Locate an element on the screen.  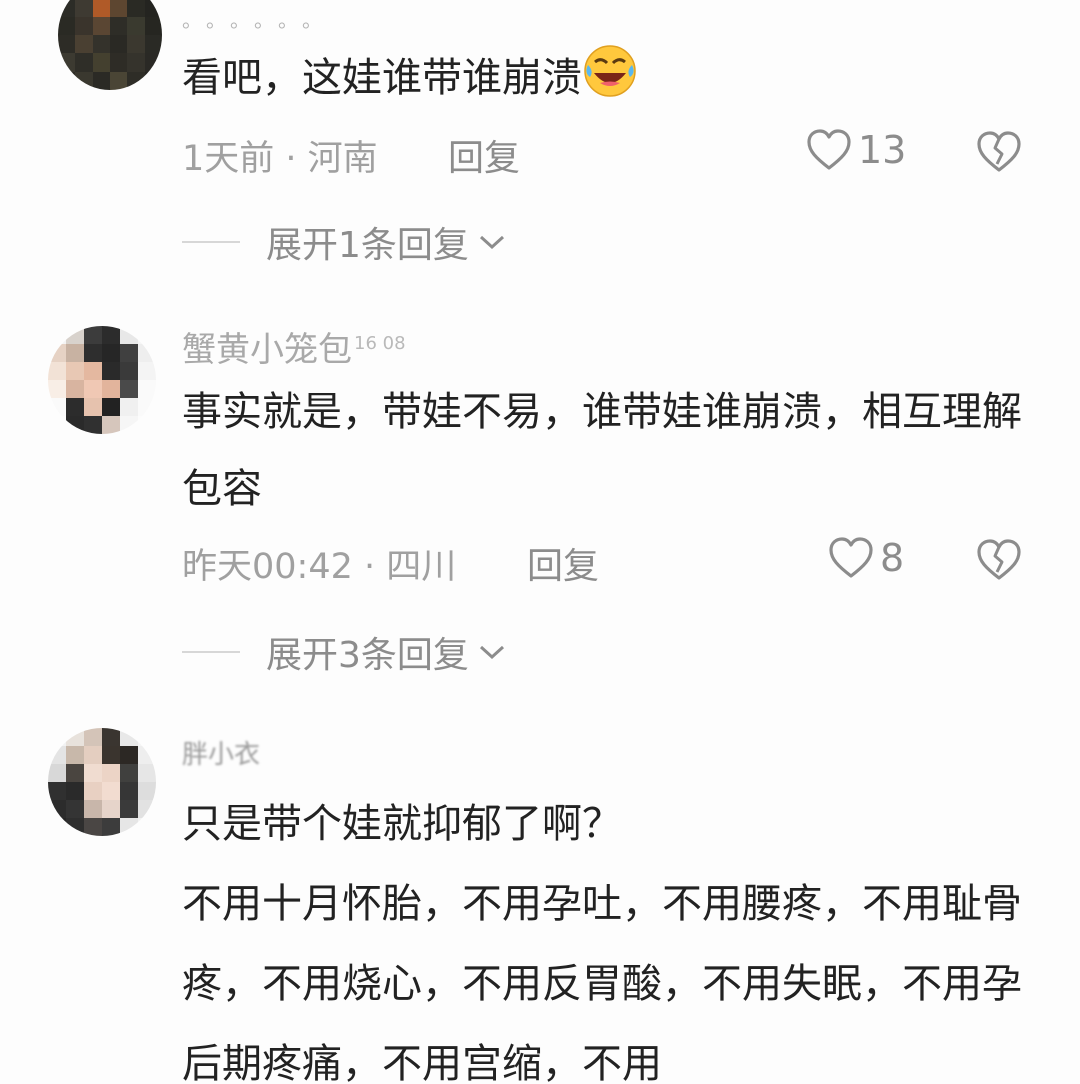
comment-meta: 昨天00:42 · 四川 is located at coordinates (319, 567).